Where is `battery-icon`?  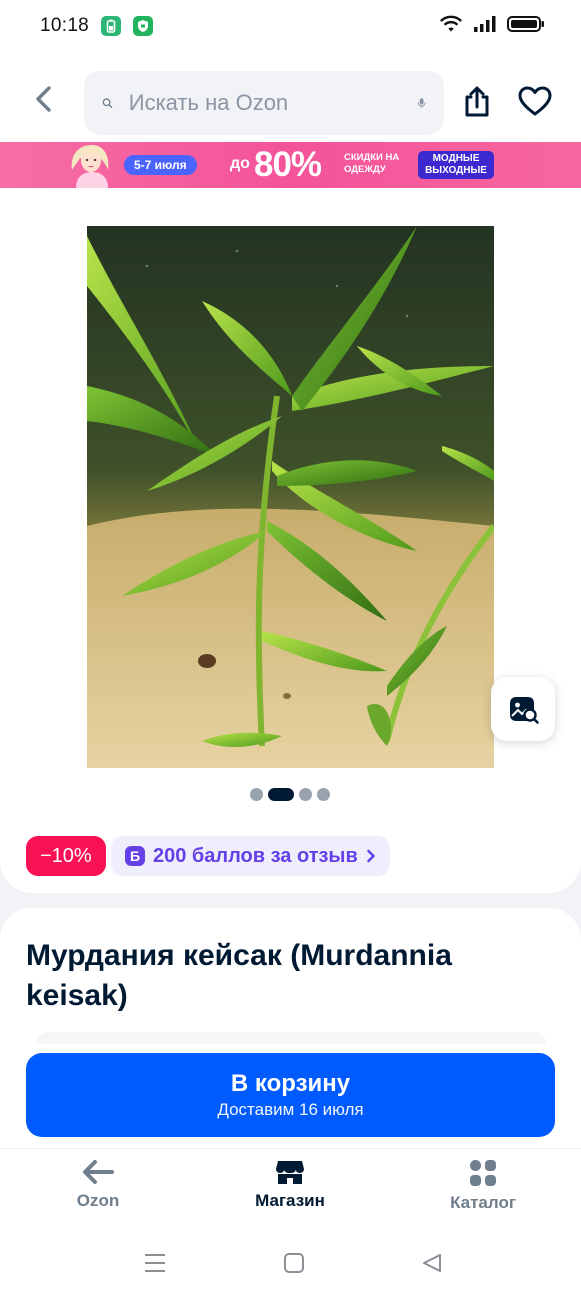 battery-icon is located at coordinates (526, 26).